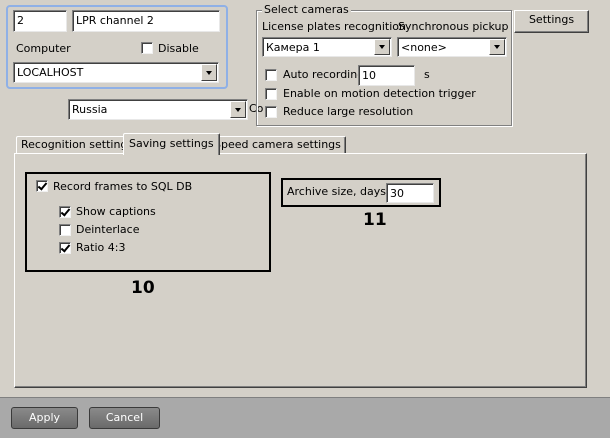  What do you see at coordinates (158, 109) in the screenshot?
I see `country-select: Russia` at bounding box center [158, 109].